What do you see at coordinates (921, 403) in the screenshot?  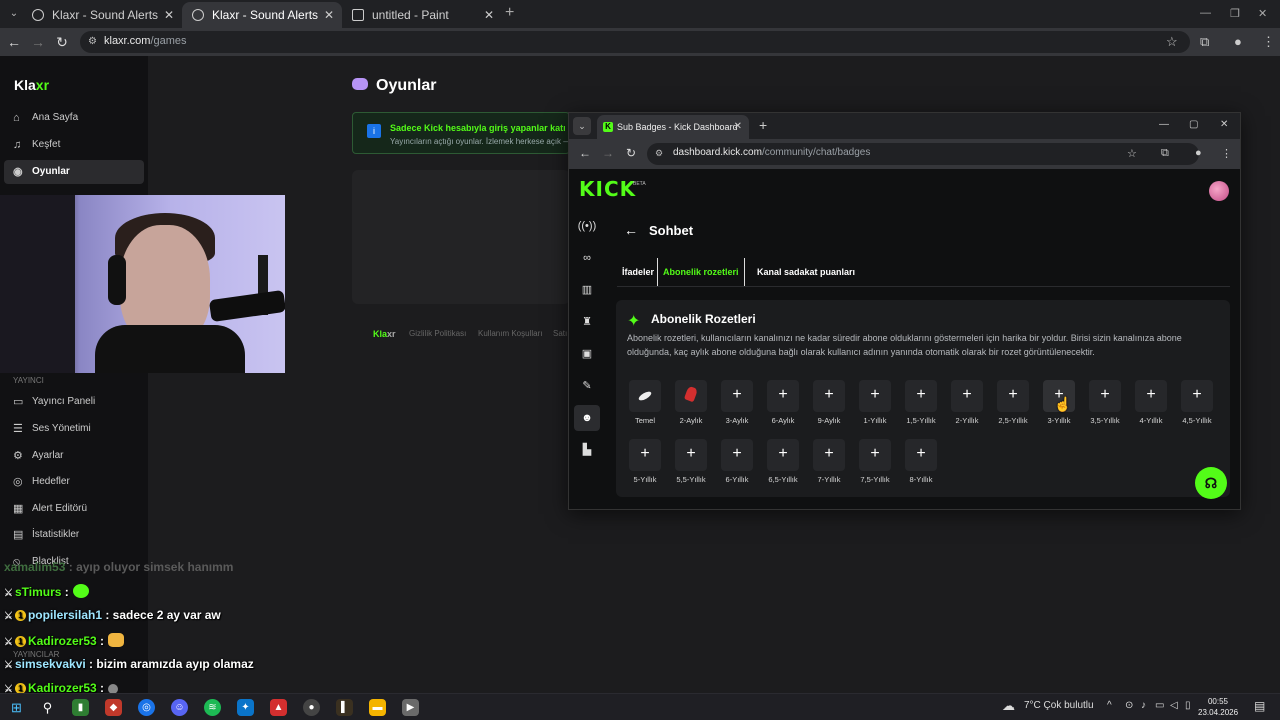 I see `badge-tile-1-5-year: +1,5-Yıllık` at bounding box center [921, 403].